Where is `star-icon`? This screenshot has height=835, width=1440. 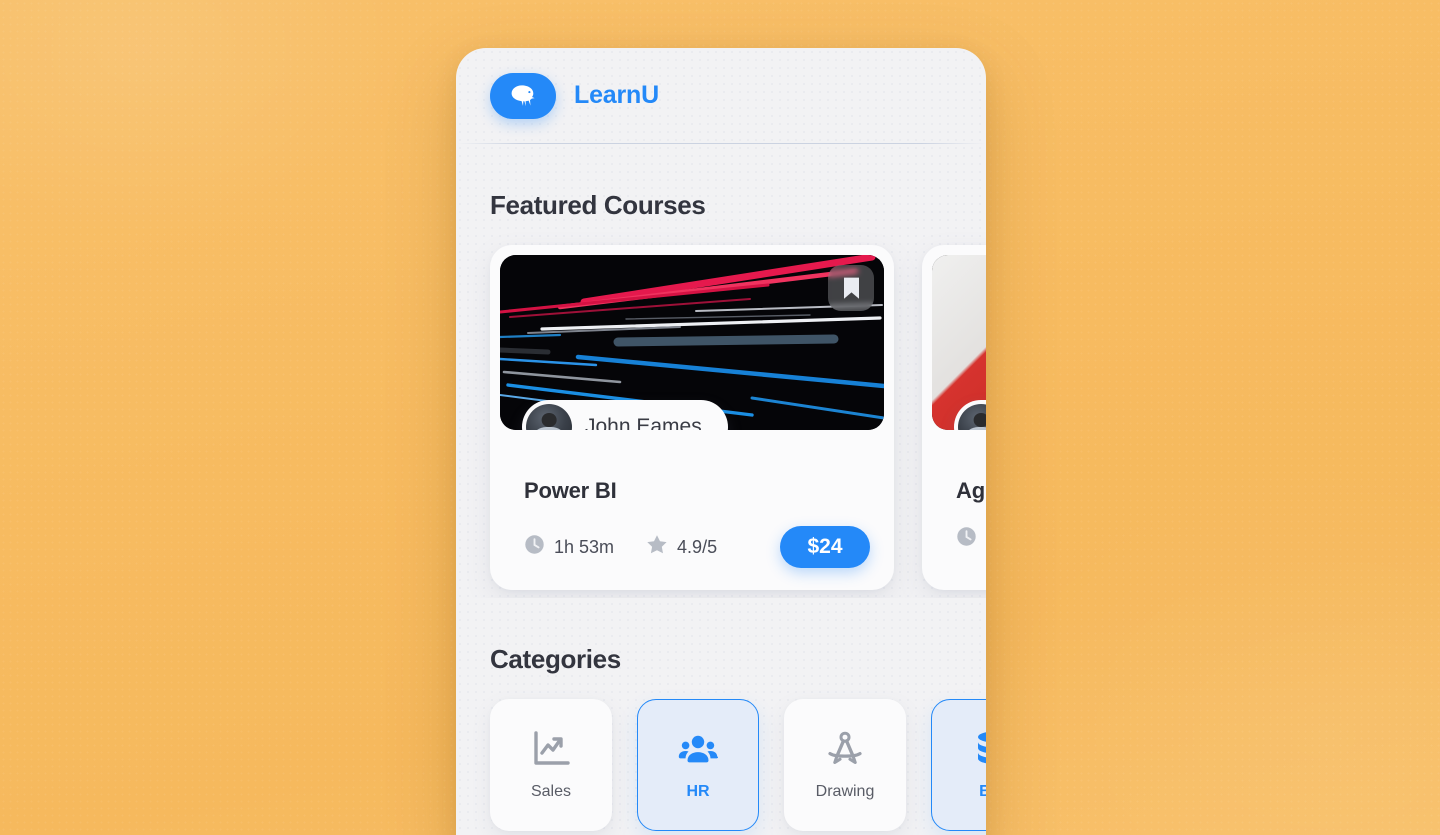 star-icon is located at coordinates (657, 547).